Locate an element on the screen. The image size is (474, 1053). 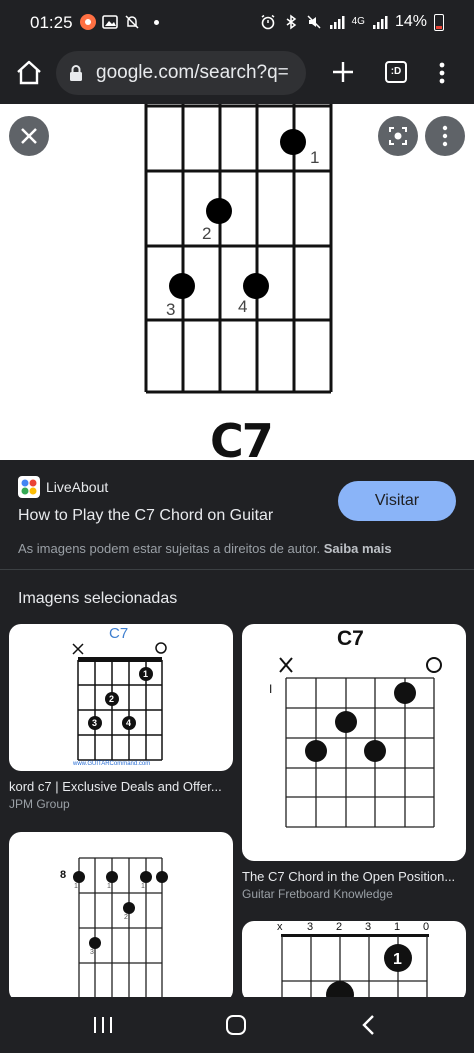
bluetooth-icon is located at coordinates (291, 22).